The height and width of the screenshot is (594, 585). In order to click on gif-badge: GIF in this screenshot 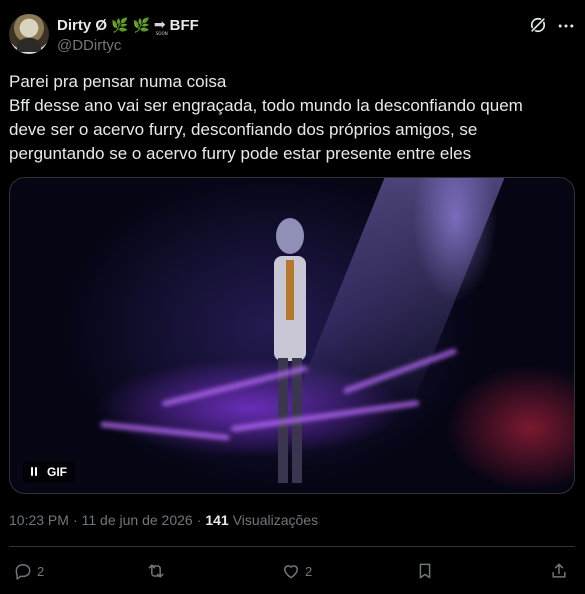, I will do `click(49, 472)`.